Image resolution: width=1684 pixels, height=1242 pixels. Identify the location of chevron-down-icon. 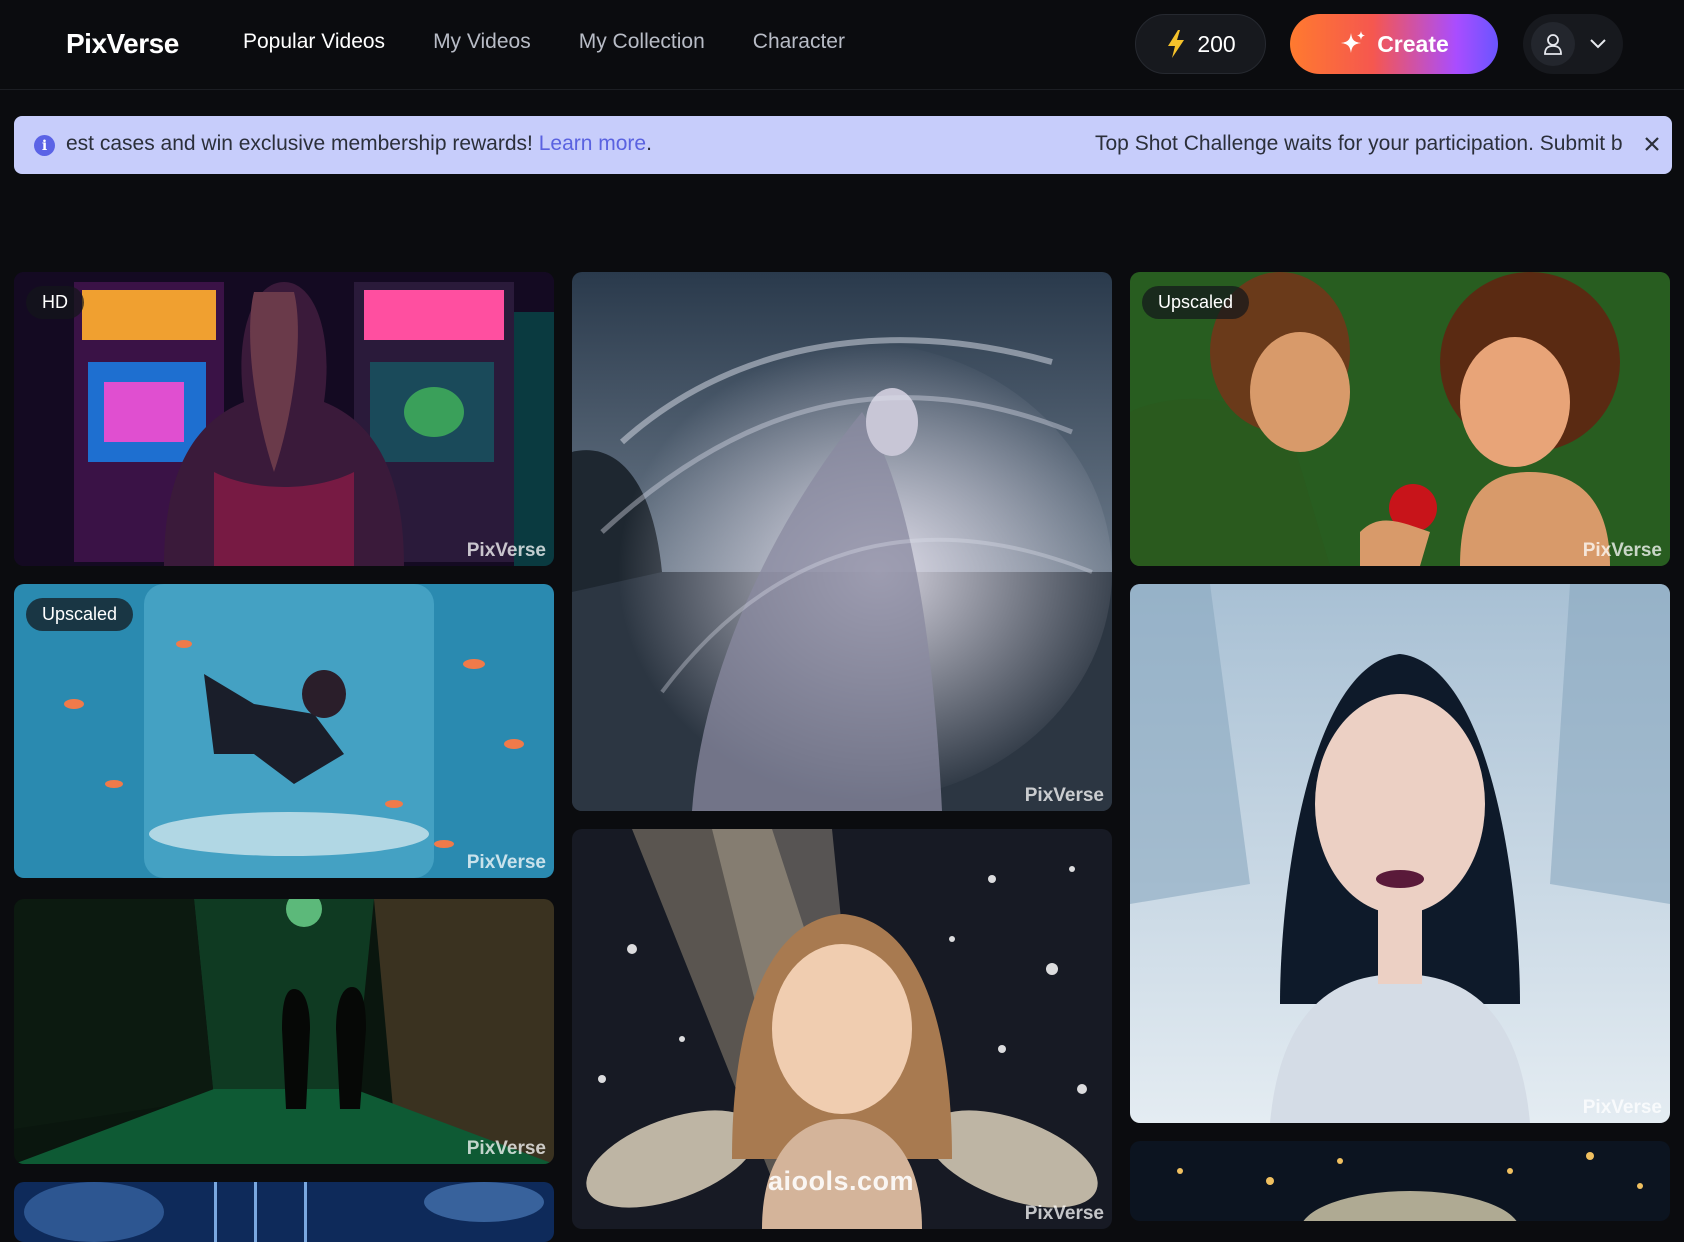
(1598, 44).